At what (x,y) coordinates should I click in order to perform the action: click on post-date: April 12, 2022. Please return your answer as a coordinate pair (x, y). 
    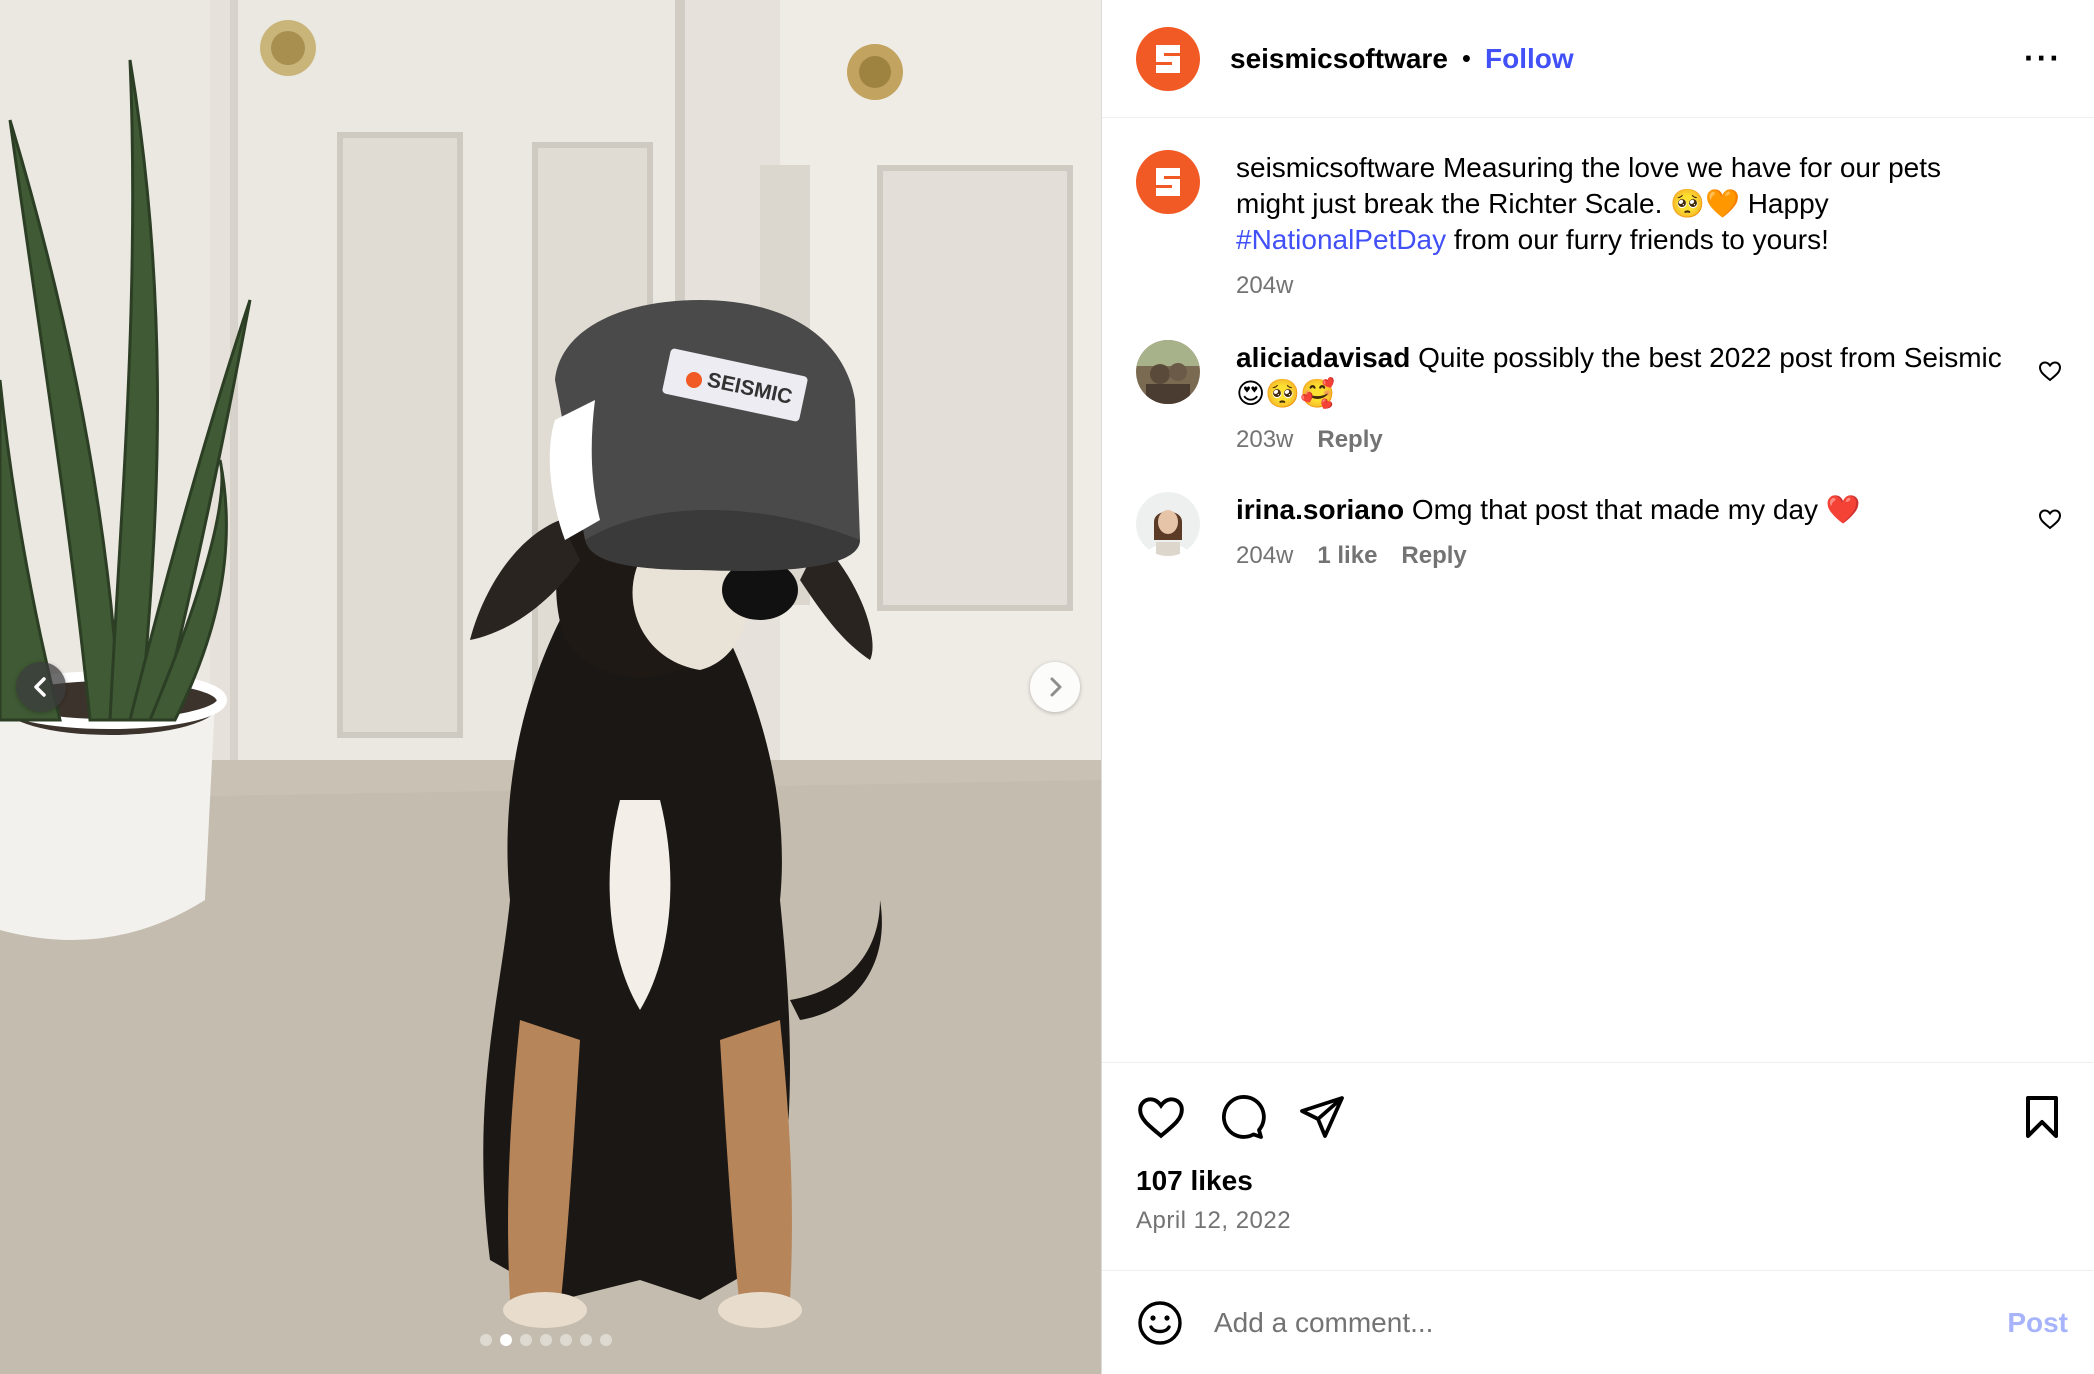
    Looking at the image, I should click on (1599, 1221).